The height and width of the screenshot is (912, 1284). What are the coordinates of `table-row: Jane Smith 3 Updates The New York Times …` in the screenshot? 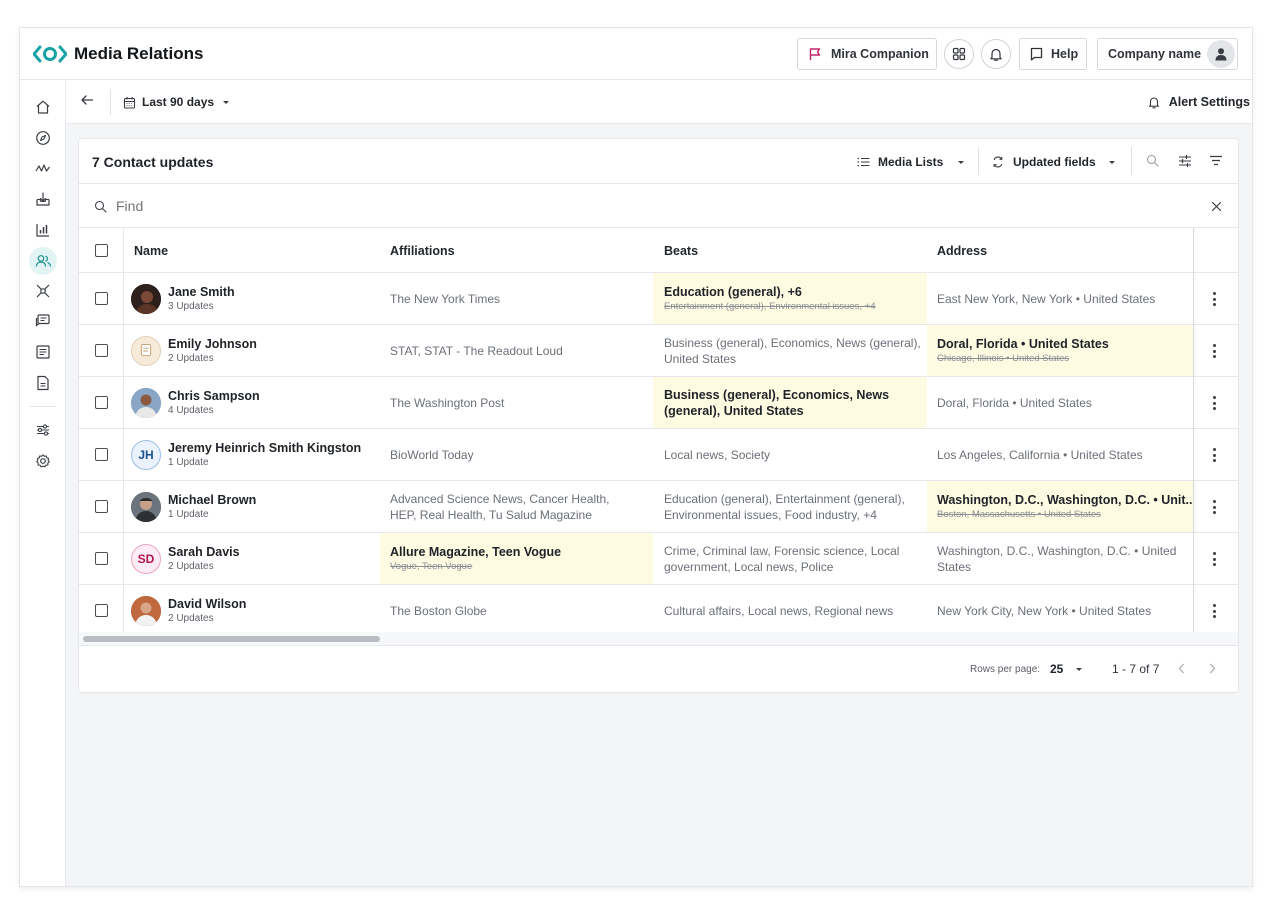 It's located at (658, 299).